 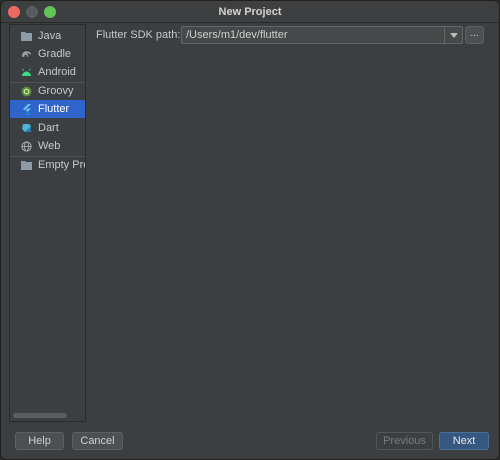 What do you see at coordinates (138, 35) in the screenshot?
I see `flutter-sdk-path-label: Flutter SDK path:` at bounding box center [138, 35].